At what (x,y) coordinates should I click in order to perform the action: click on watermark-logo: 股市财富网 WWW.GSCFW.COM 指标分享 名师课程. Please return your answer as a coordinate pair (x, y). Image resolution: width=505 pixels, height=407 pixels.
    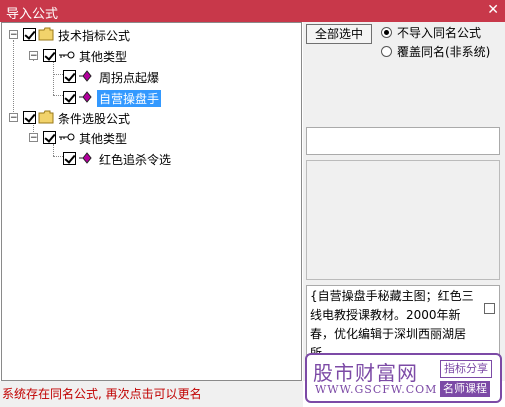
    Looking at the image, I should click on (403, 378).